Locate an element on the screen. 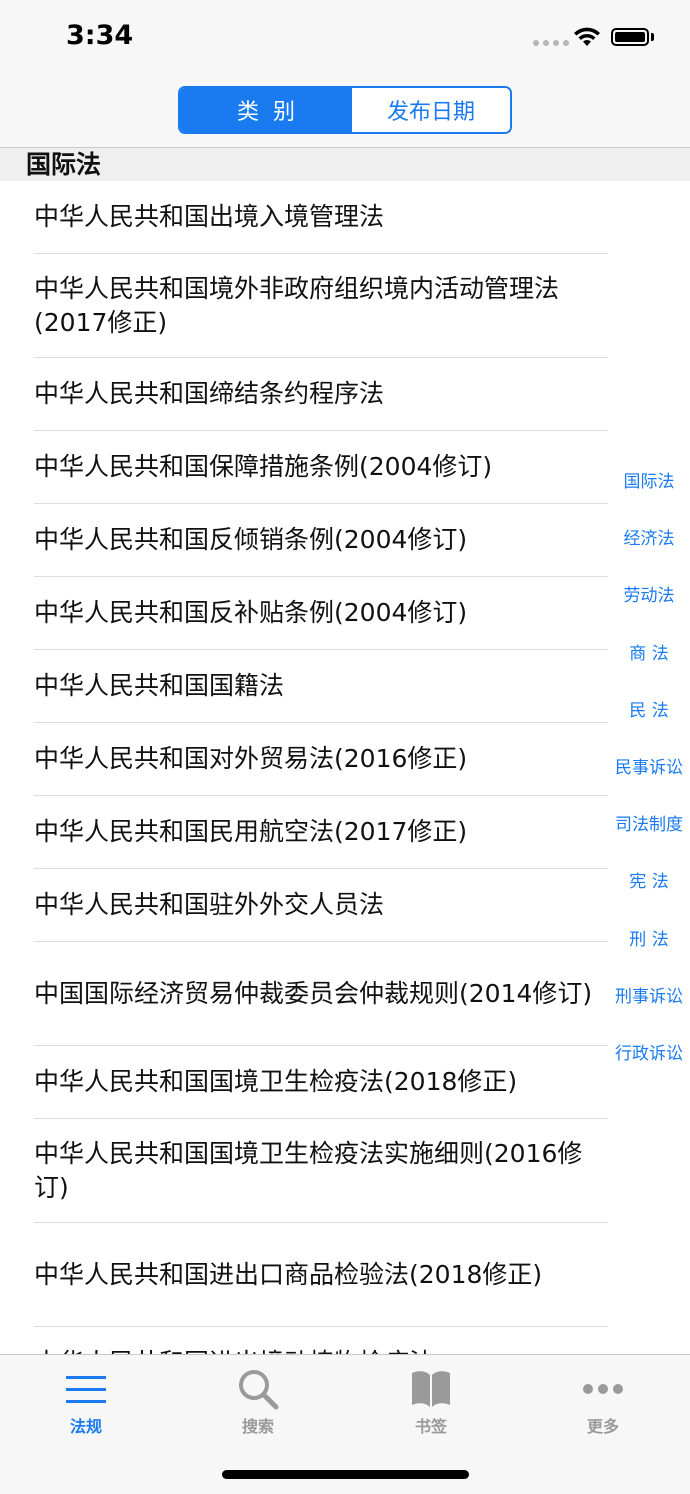 The width and height of the screenshot is (690, 1494). index-item: 劳动法 is located at coordinates (649, 608).